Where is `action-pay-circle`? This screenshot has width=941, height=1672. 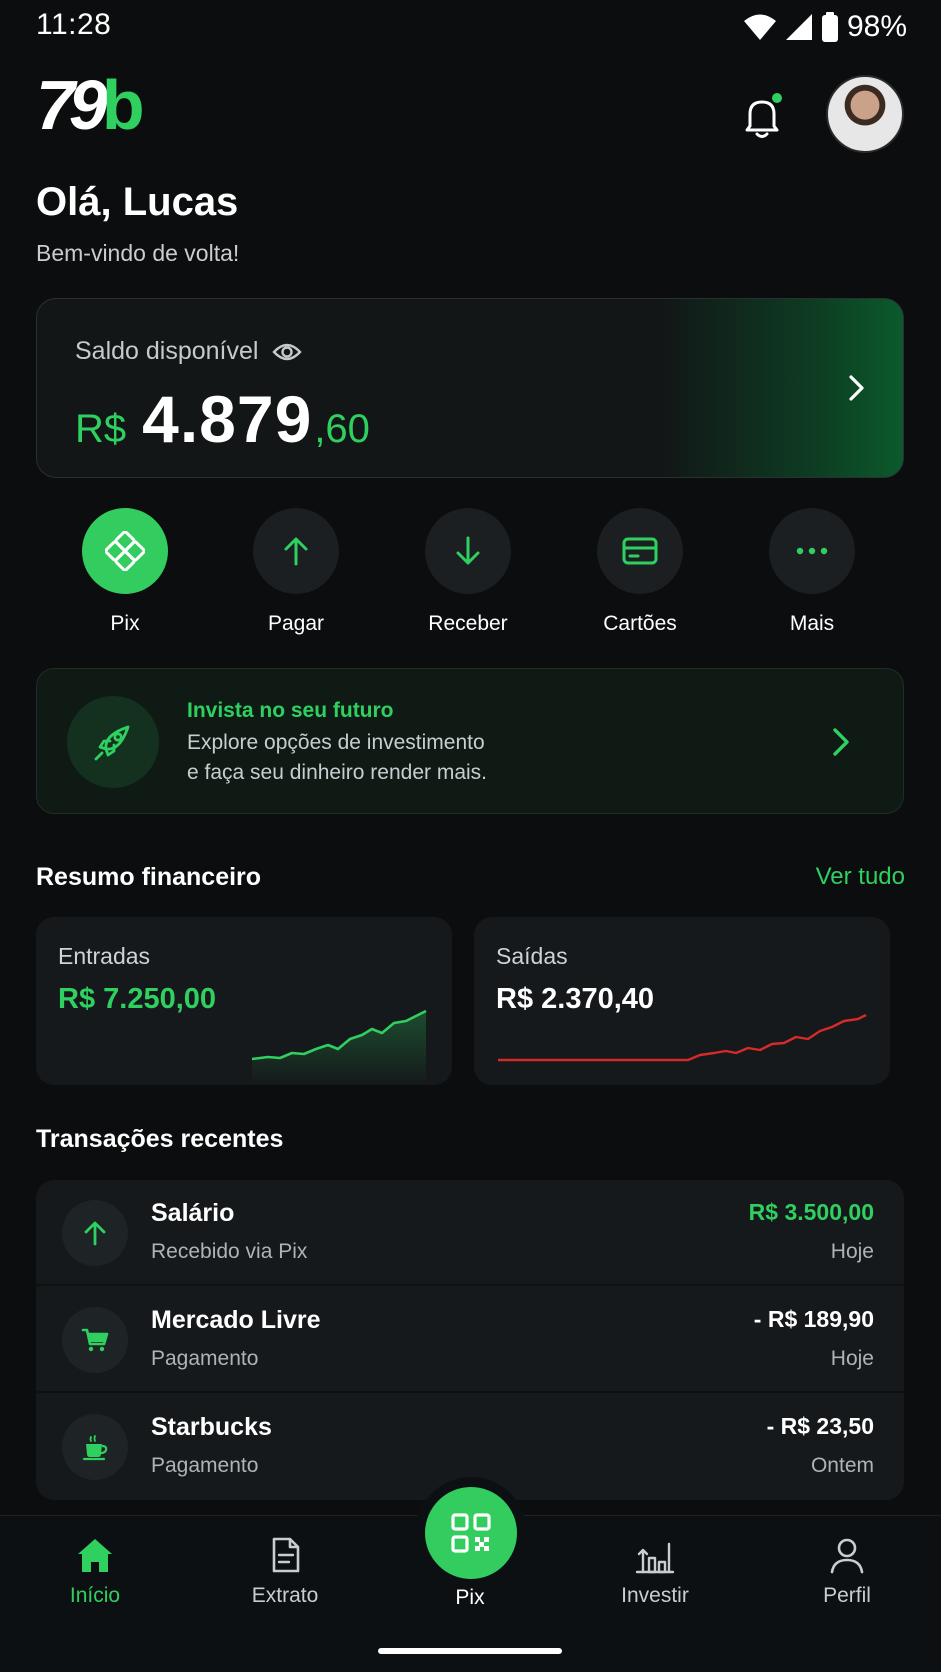 action-pay-circle is located at coordinates (296, 551).